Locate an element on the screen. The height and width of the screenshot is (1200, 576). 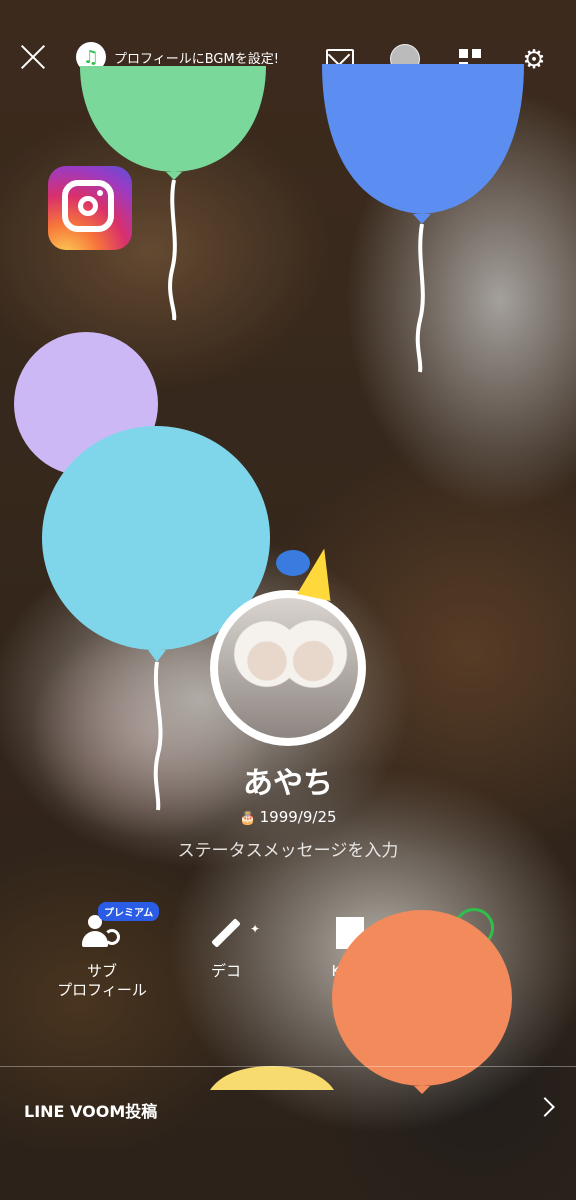
profile-photo-image is located at coordinates (288, 668).